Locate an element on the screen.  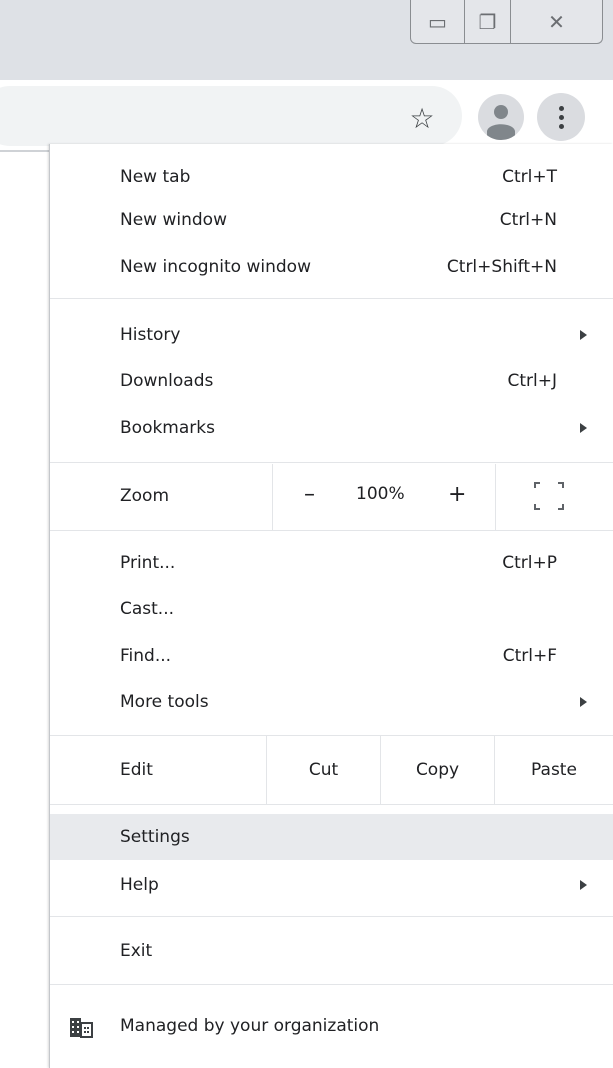
menu-item-help: Help is located at coordinates (331, 885).